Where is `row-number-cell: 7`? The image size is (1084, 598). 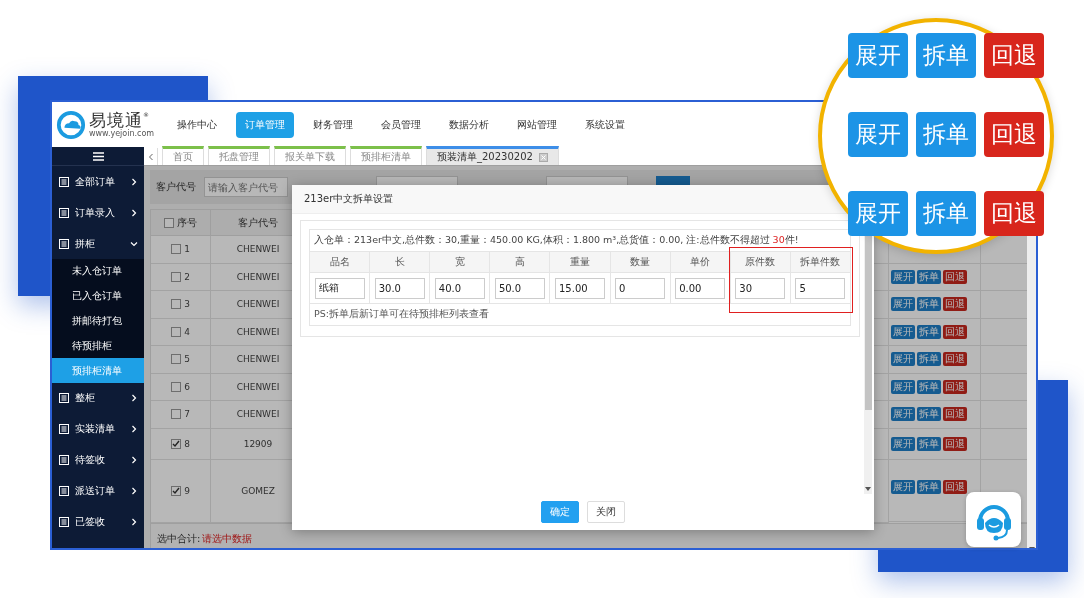 row-number-cell: 7 is located at coordinates (181, 415).